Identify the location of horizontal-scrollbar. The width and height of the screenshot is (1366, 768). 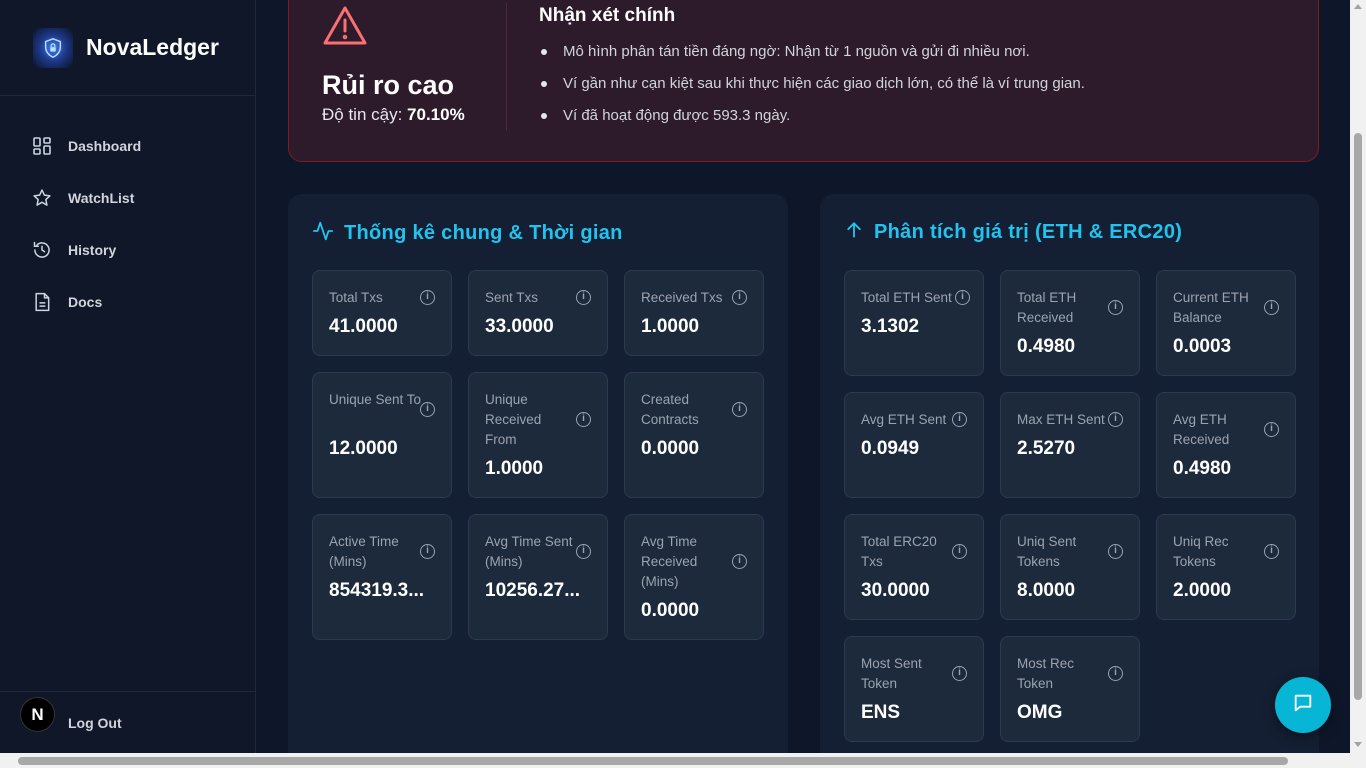
(683, 760).